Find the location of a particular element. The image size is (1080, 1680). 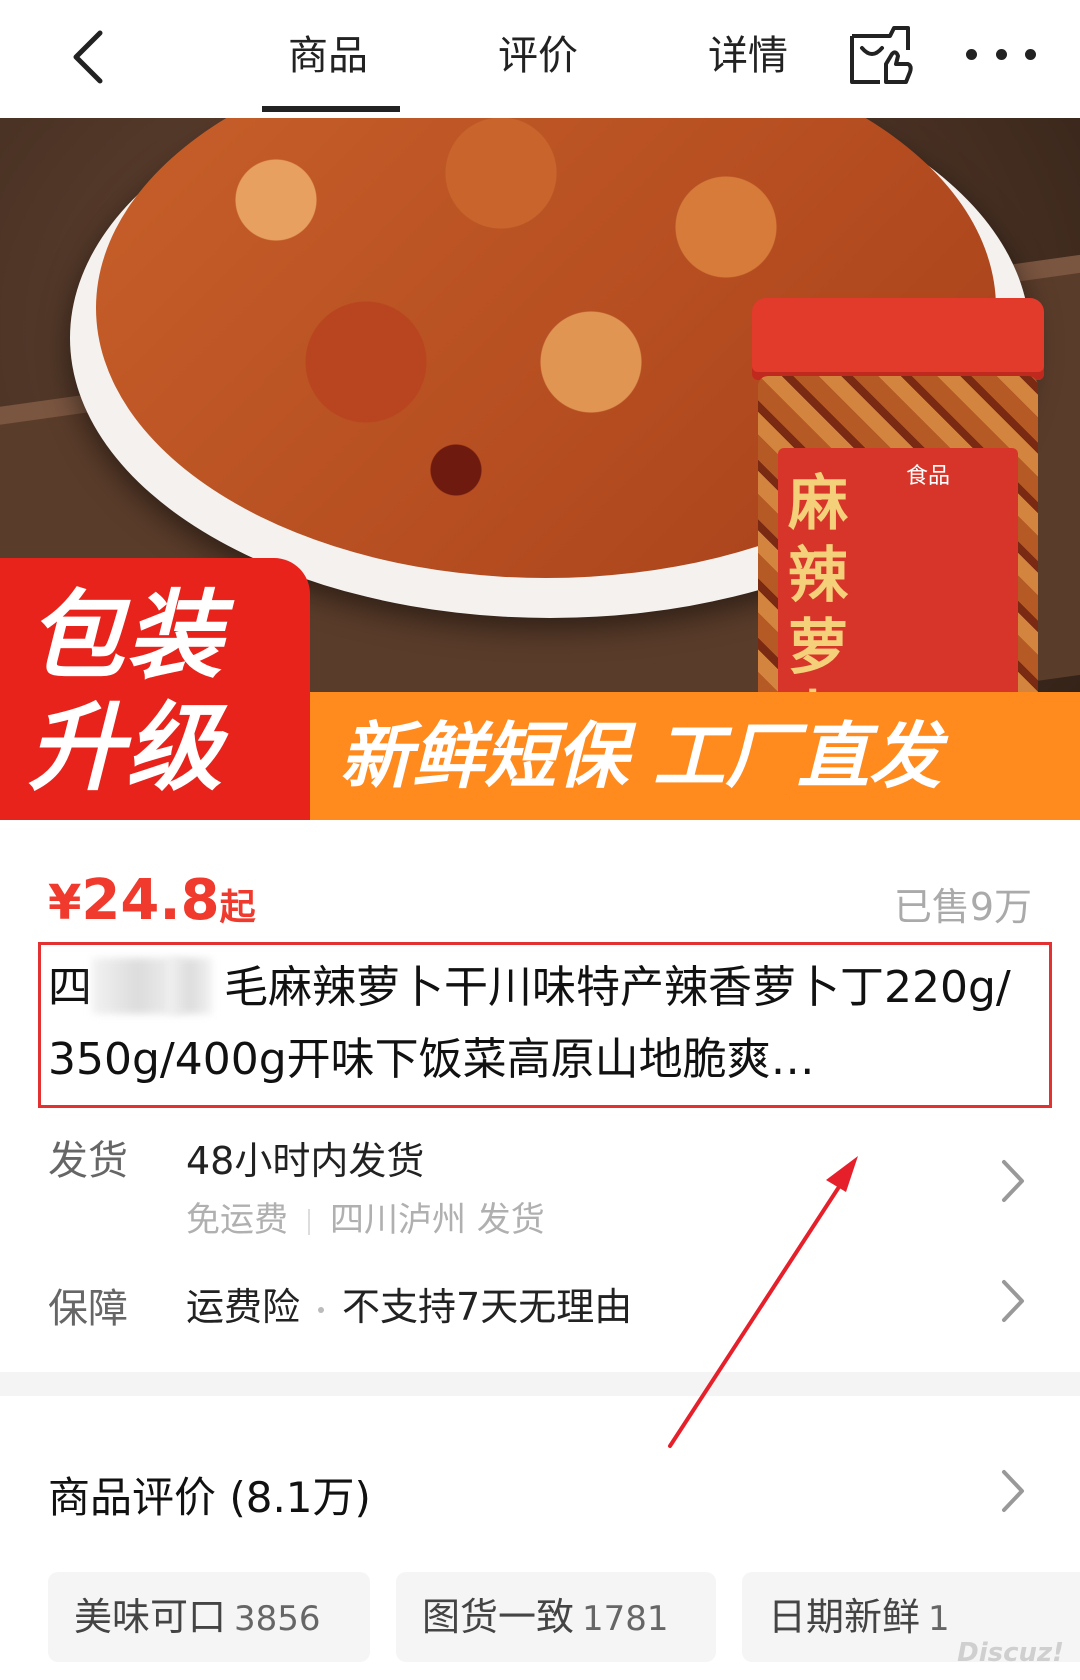

free-shipping: 免运费 is located at coordinates (237, 1220).